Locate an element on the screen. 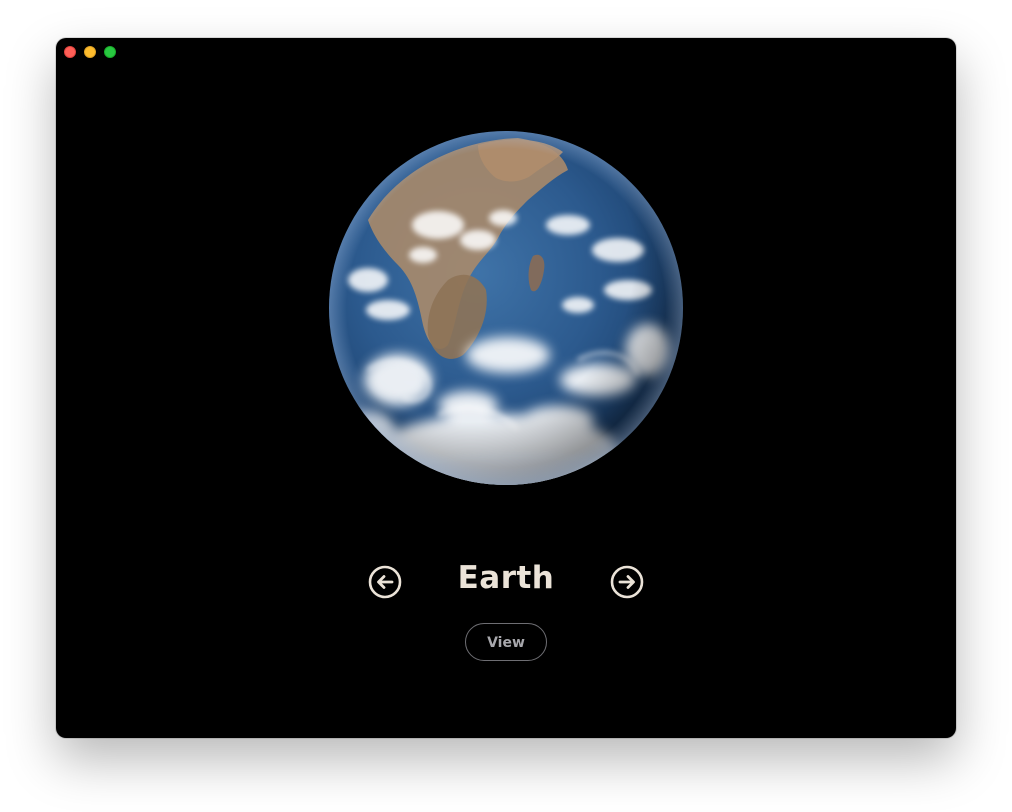 Image resolution: width=1012 pixels, height=812 pixels. planet-navigation: Earth is located at coordinates (506, 582).